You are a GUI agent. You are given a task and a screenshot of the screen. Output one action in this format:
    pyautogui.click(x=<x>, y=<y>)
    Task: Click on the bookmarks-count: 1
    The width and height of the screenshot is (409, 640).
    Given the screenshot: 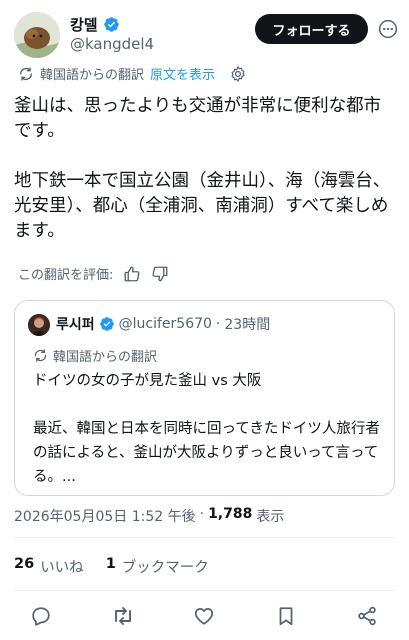 What is the action you would take?
    pyautogui.click(x=111, y=566)
    